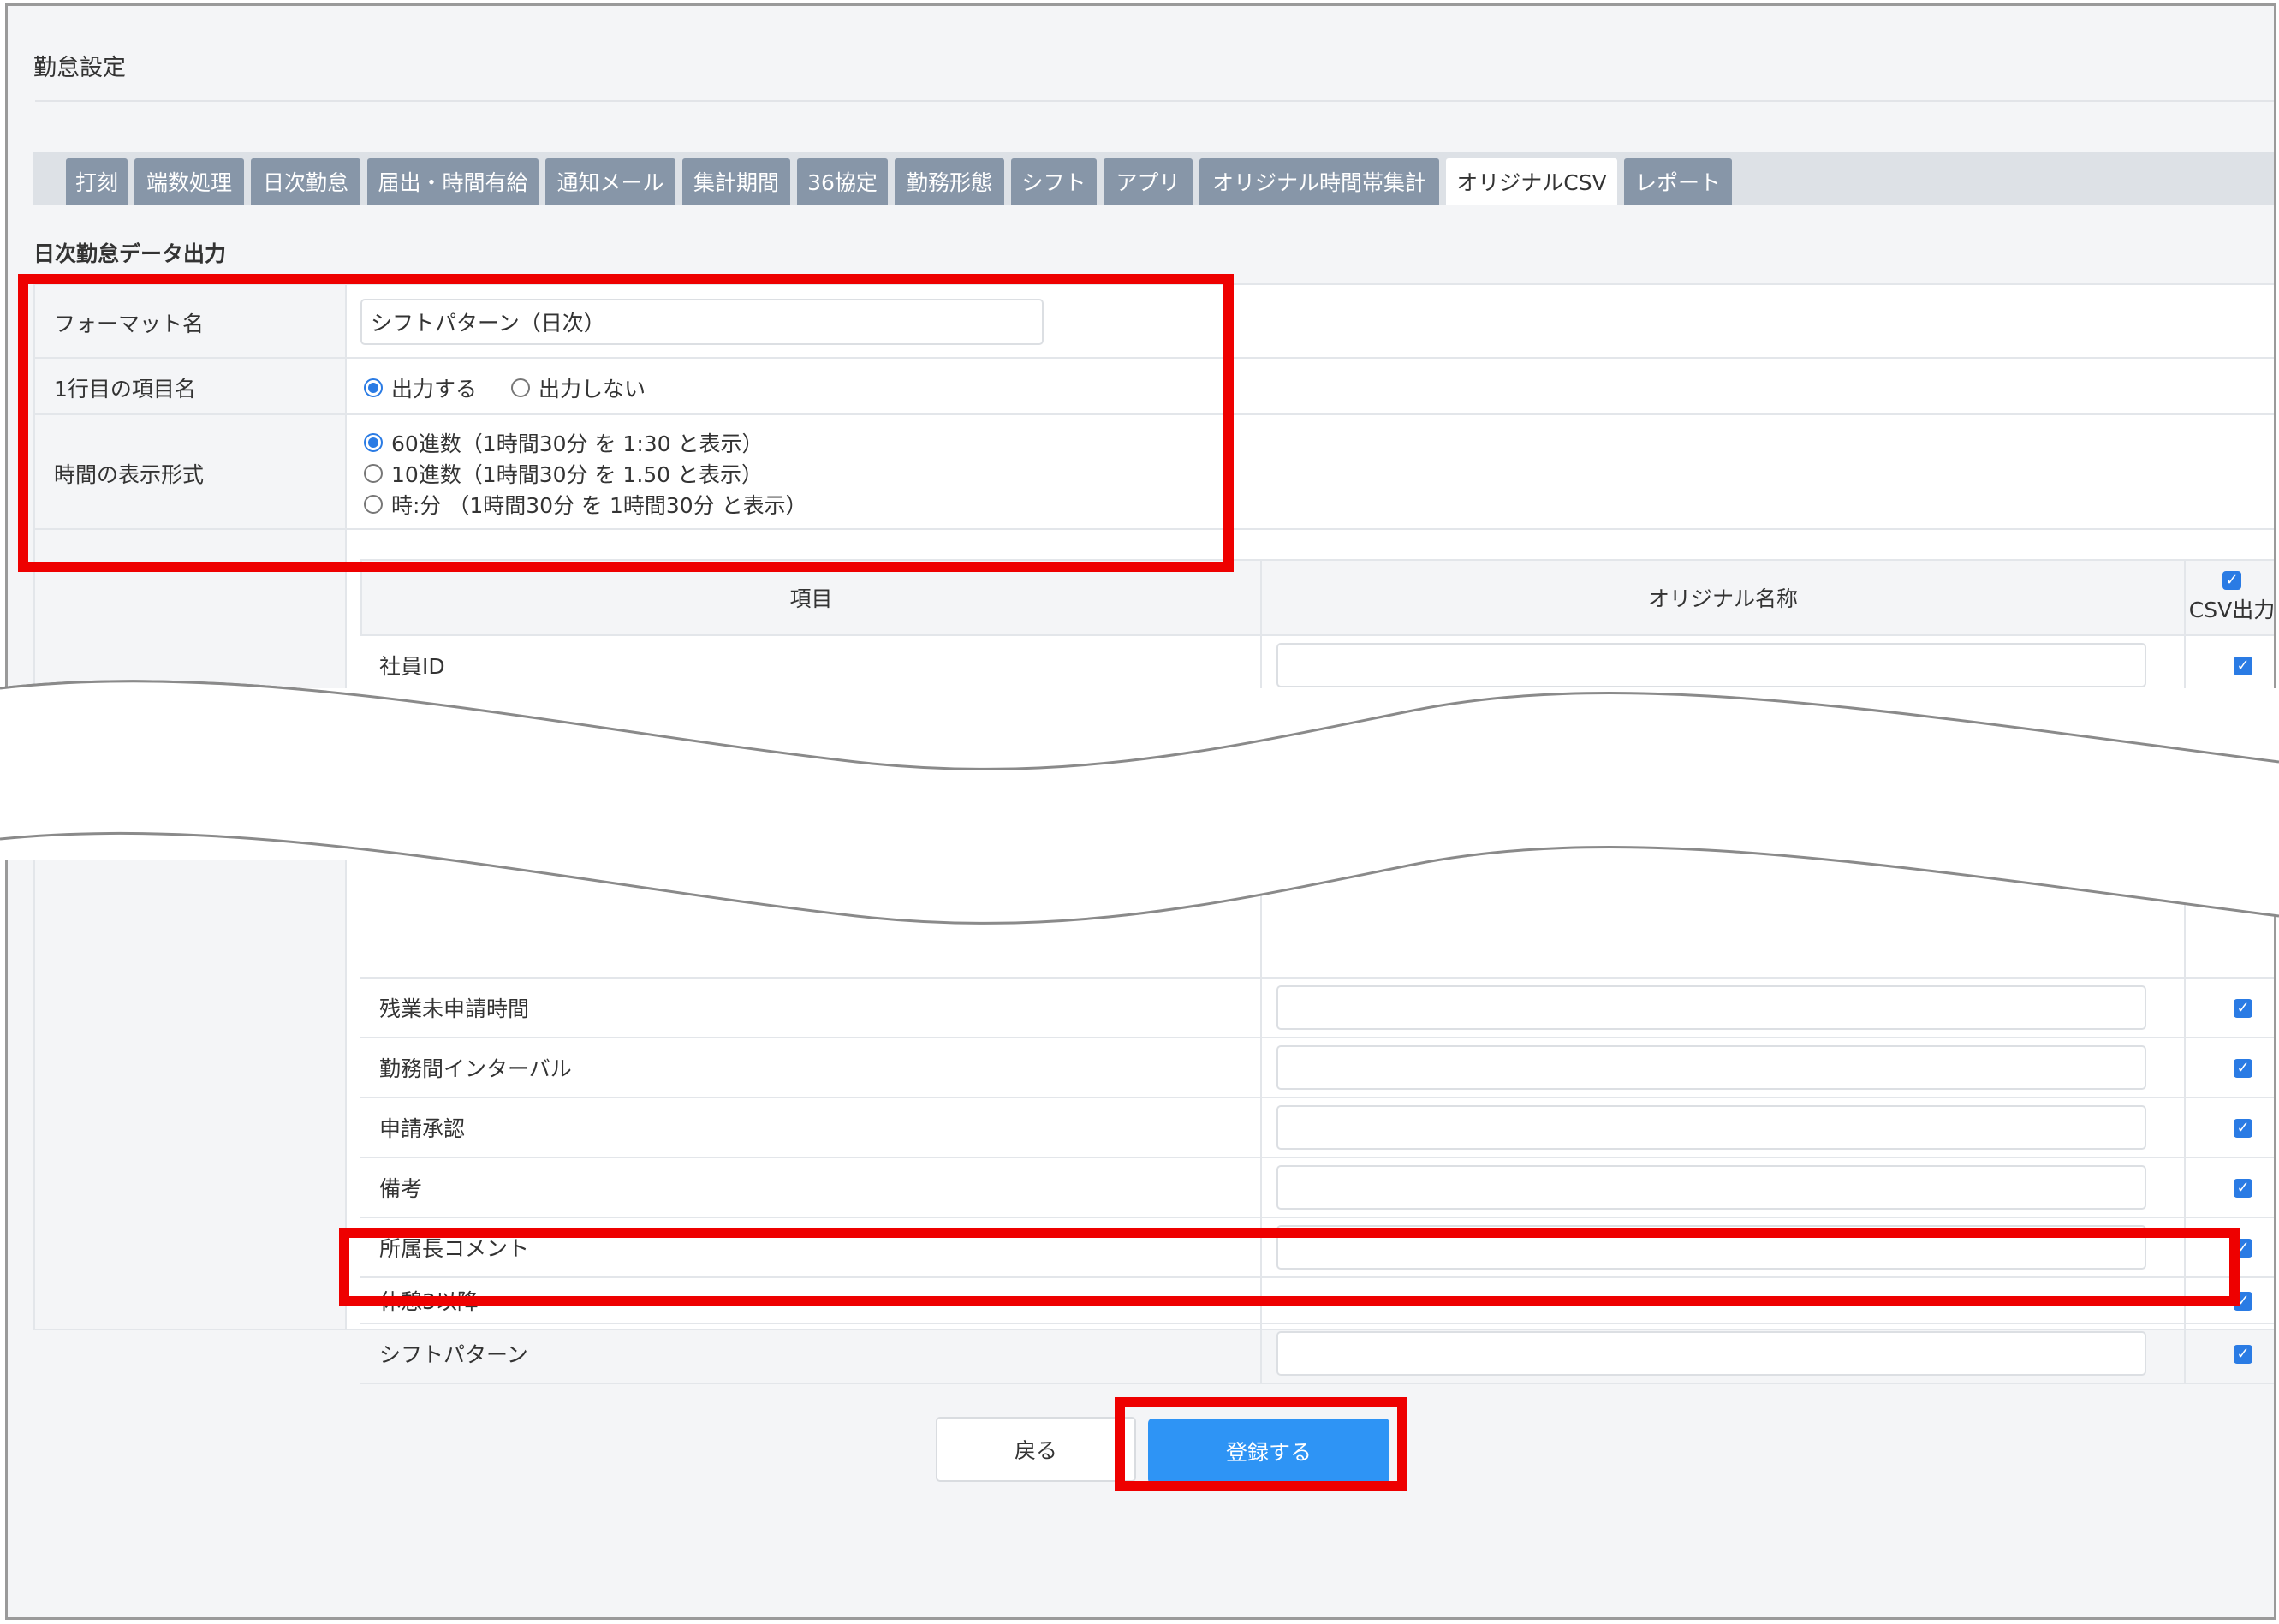 This screenshot has height=1624, width=2279. I want to click on column-header-original-name: オリジナル名称, so click(1723, 597).